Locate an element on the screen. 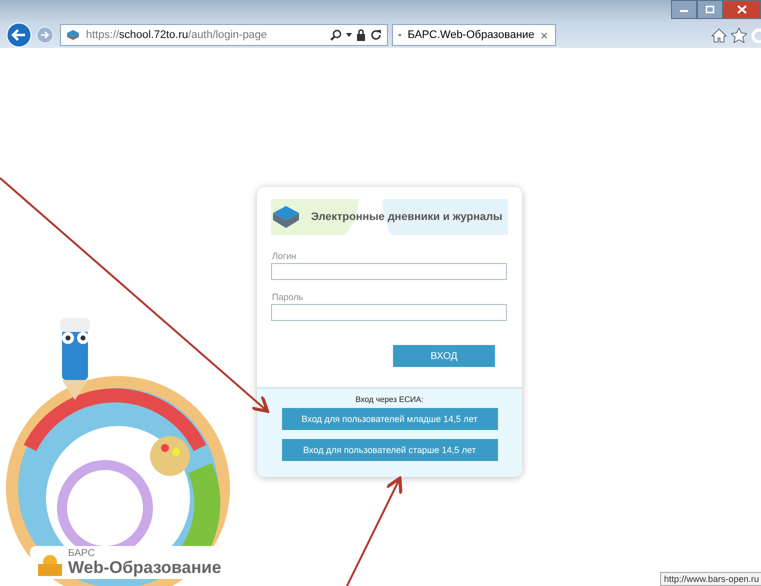 The width and height of the screenshot is (761, 586). login-button: ВХОД is located at coordinates (444, 356).